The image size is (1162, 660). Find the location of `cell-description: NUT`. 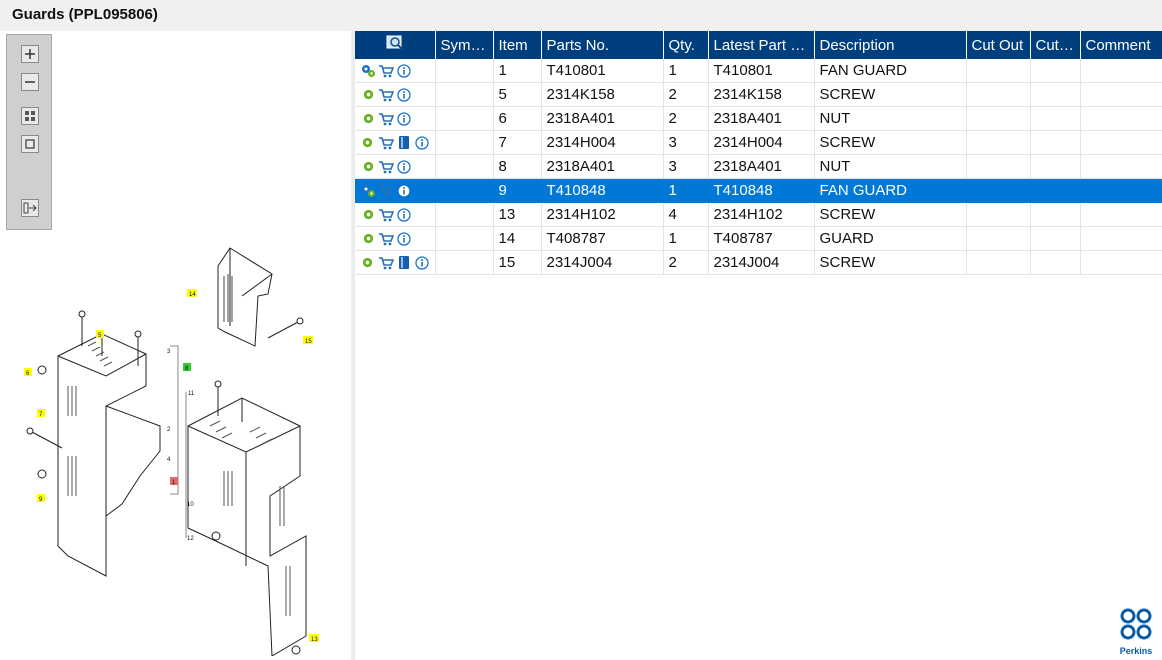

cell-description: NUT is located at coordinates (890, 166).